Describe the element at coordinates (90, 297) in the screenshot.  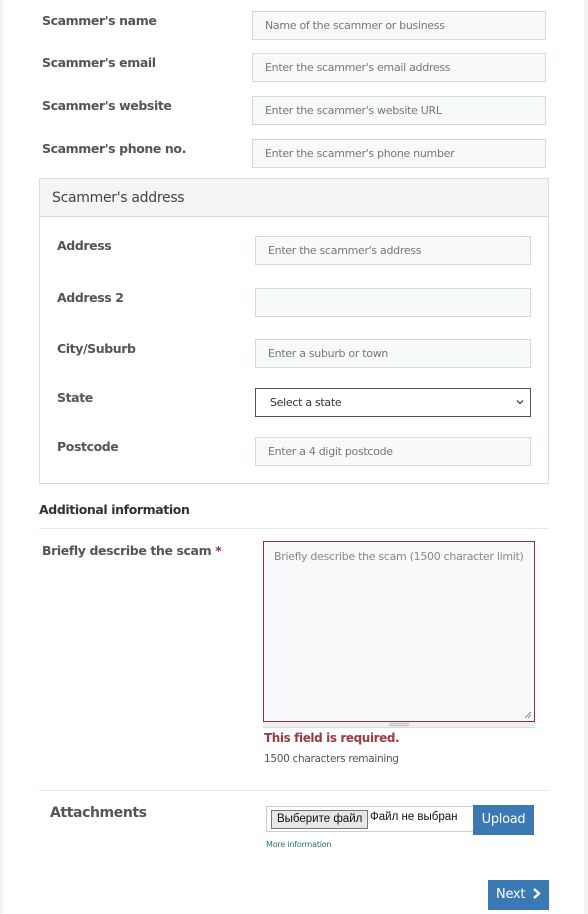
I see `address2-label: Address 2` at that location.